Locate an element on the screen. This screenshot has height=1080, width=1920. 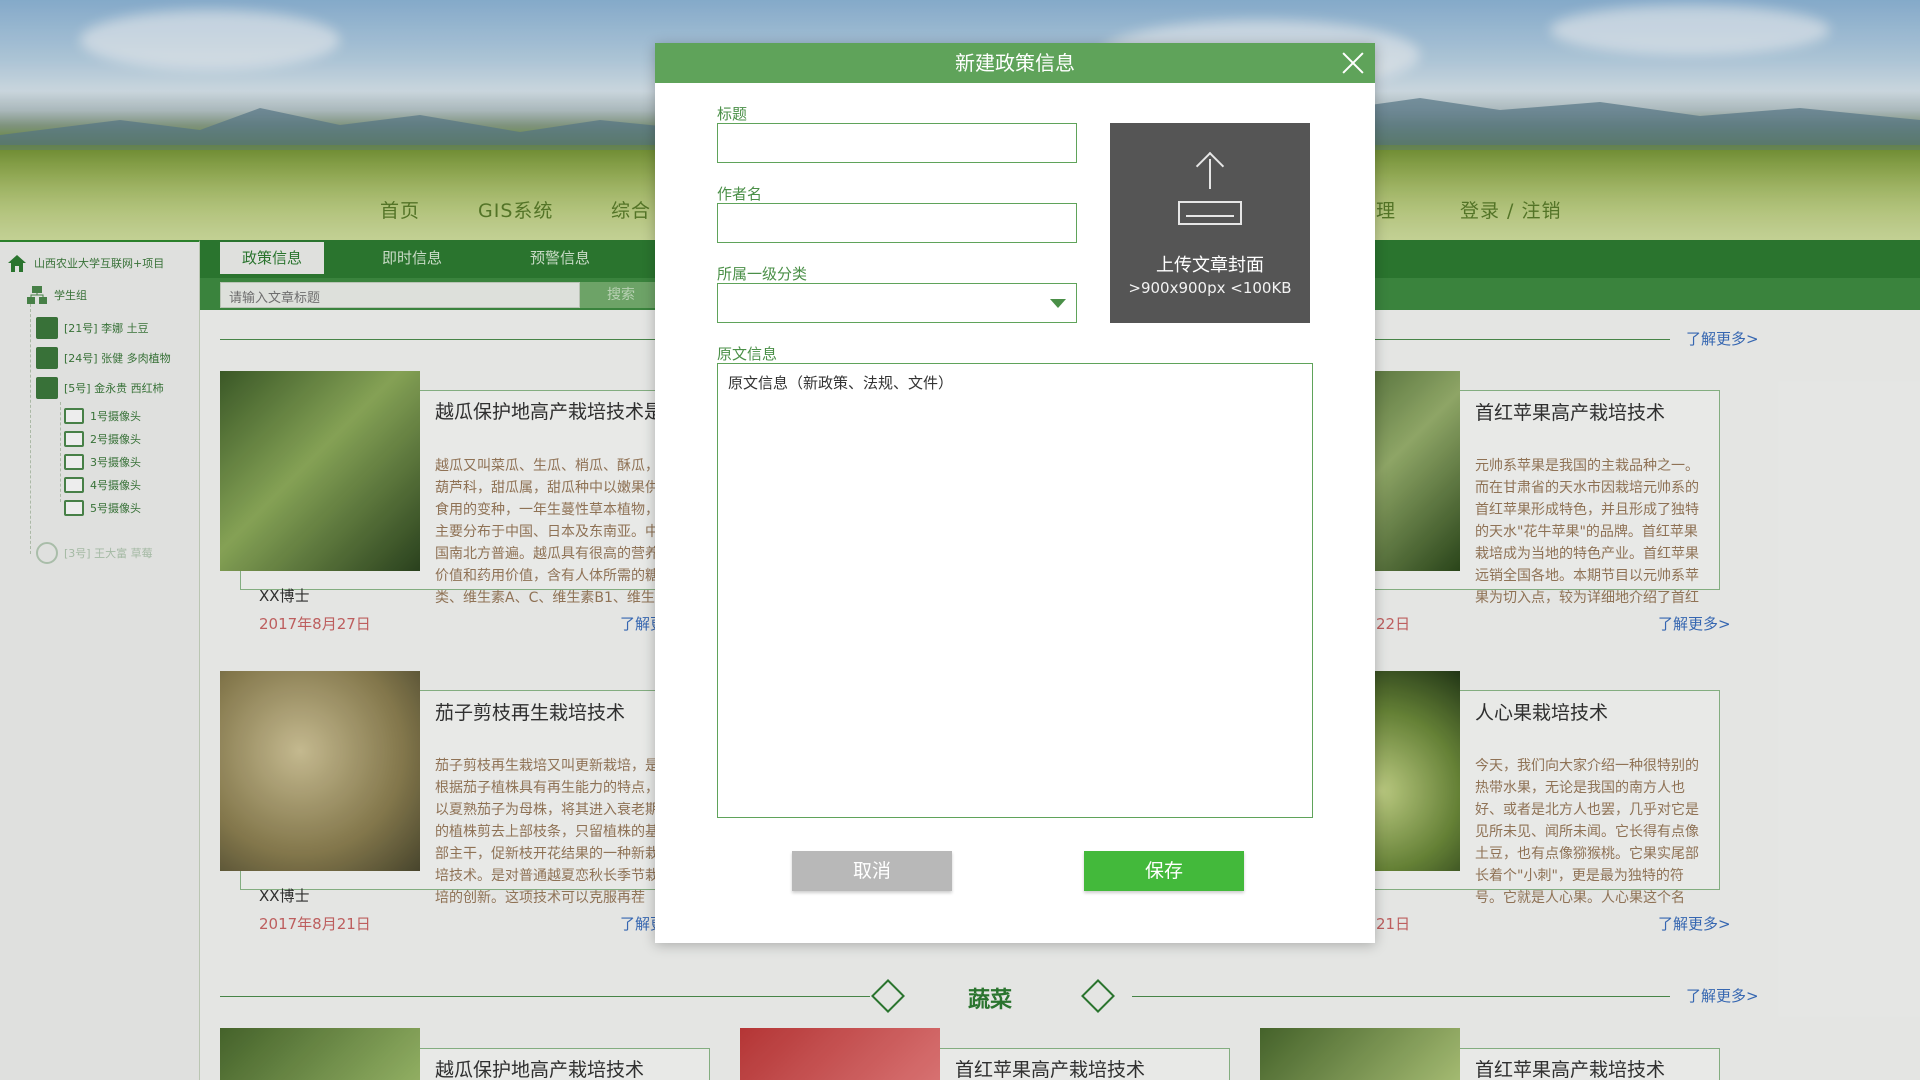
cover-upload: 上传文章封面 >900x900px <100KB is located at coordinates (1210, 223).